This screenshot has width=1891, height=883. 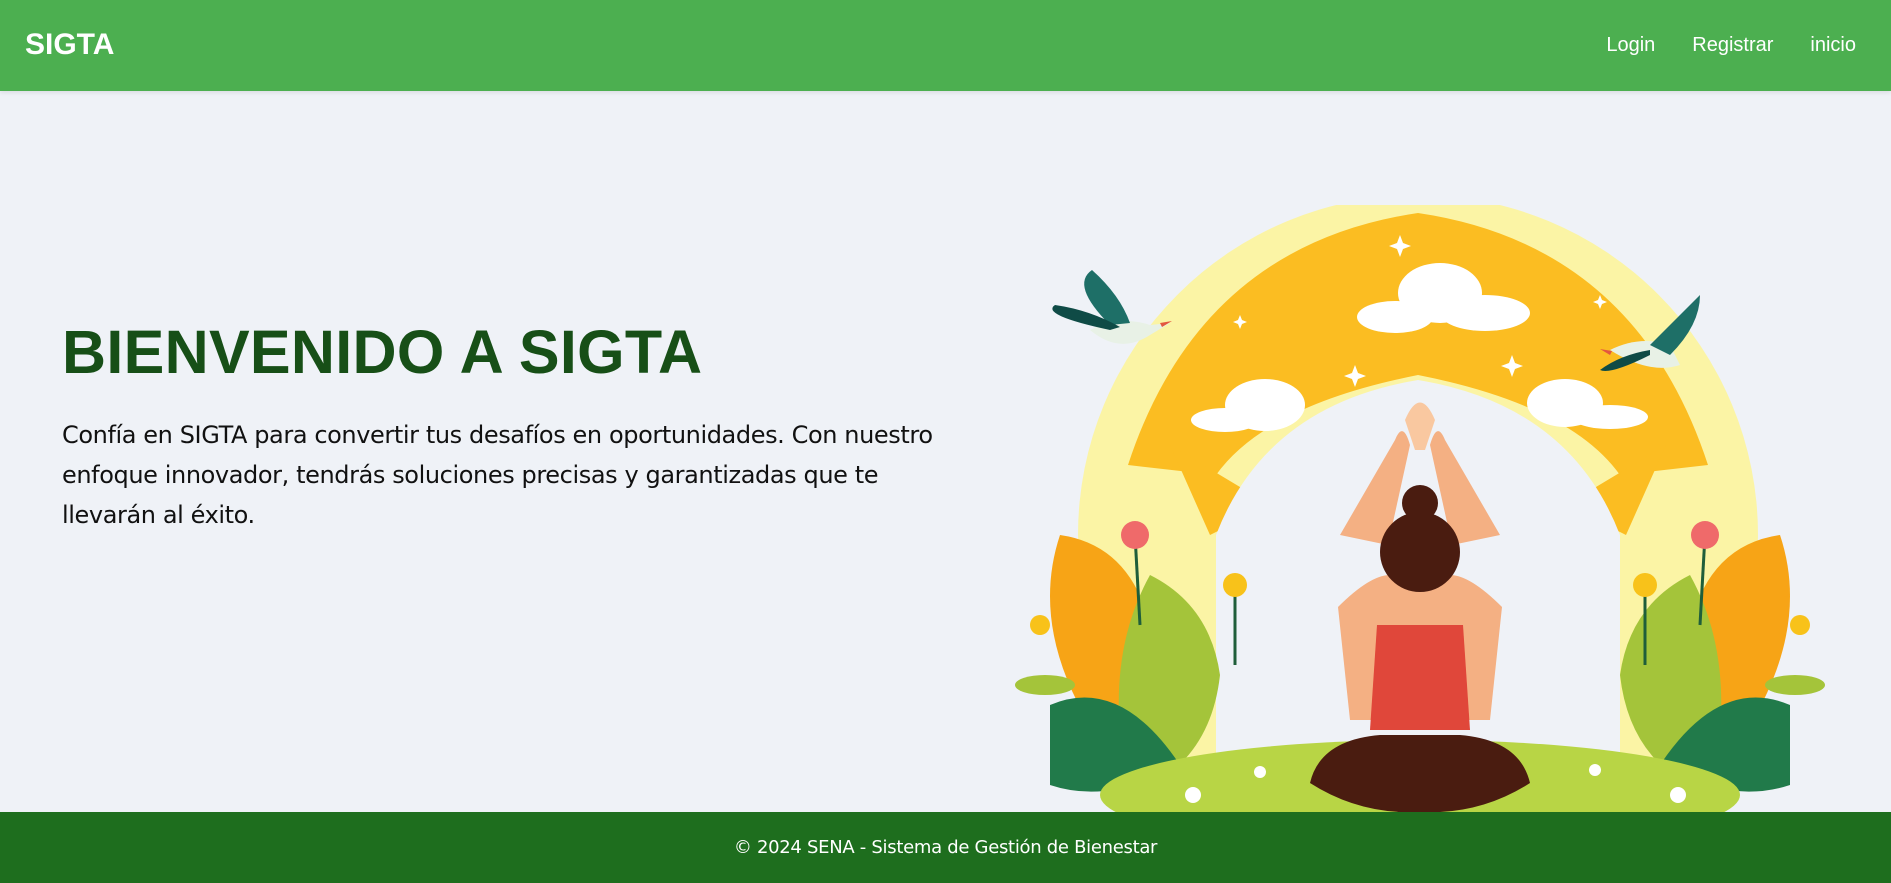 I want to click on hero-title: BIENVENIDO A SIGTA, so click(x=382, y=352).